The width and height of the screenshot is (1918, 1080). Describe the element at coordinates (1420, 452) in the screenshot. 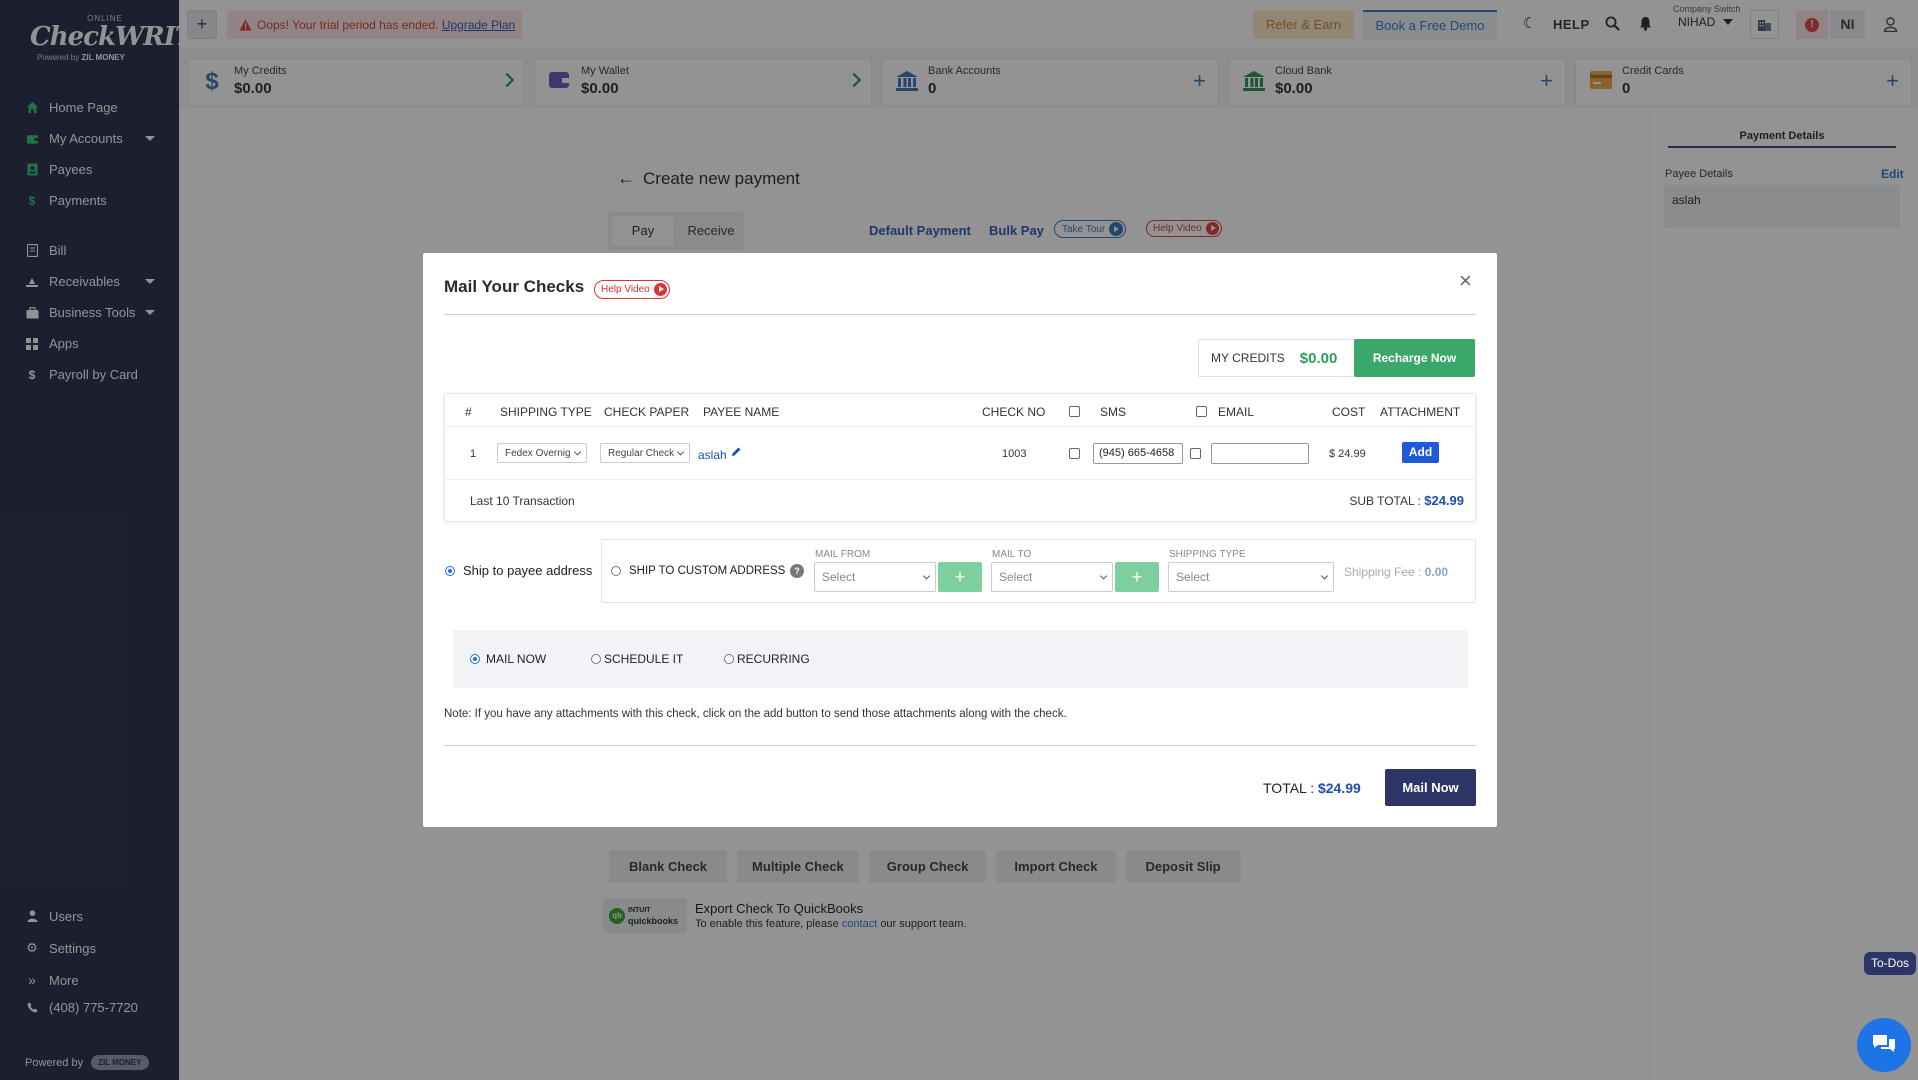

I see `add-attachment-button: Add` at that location.